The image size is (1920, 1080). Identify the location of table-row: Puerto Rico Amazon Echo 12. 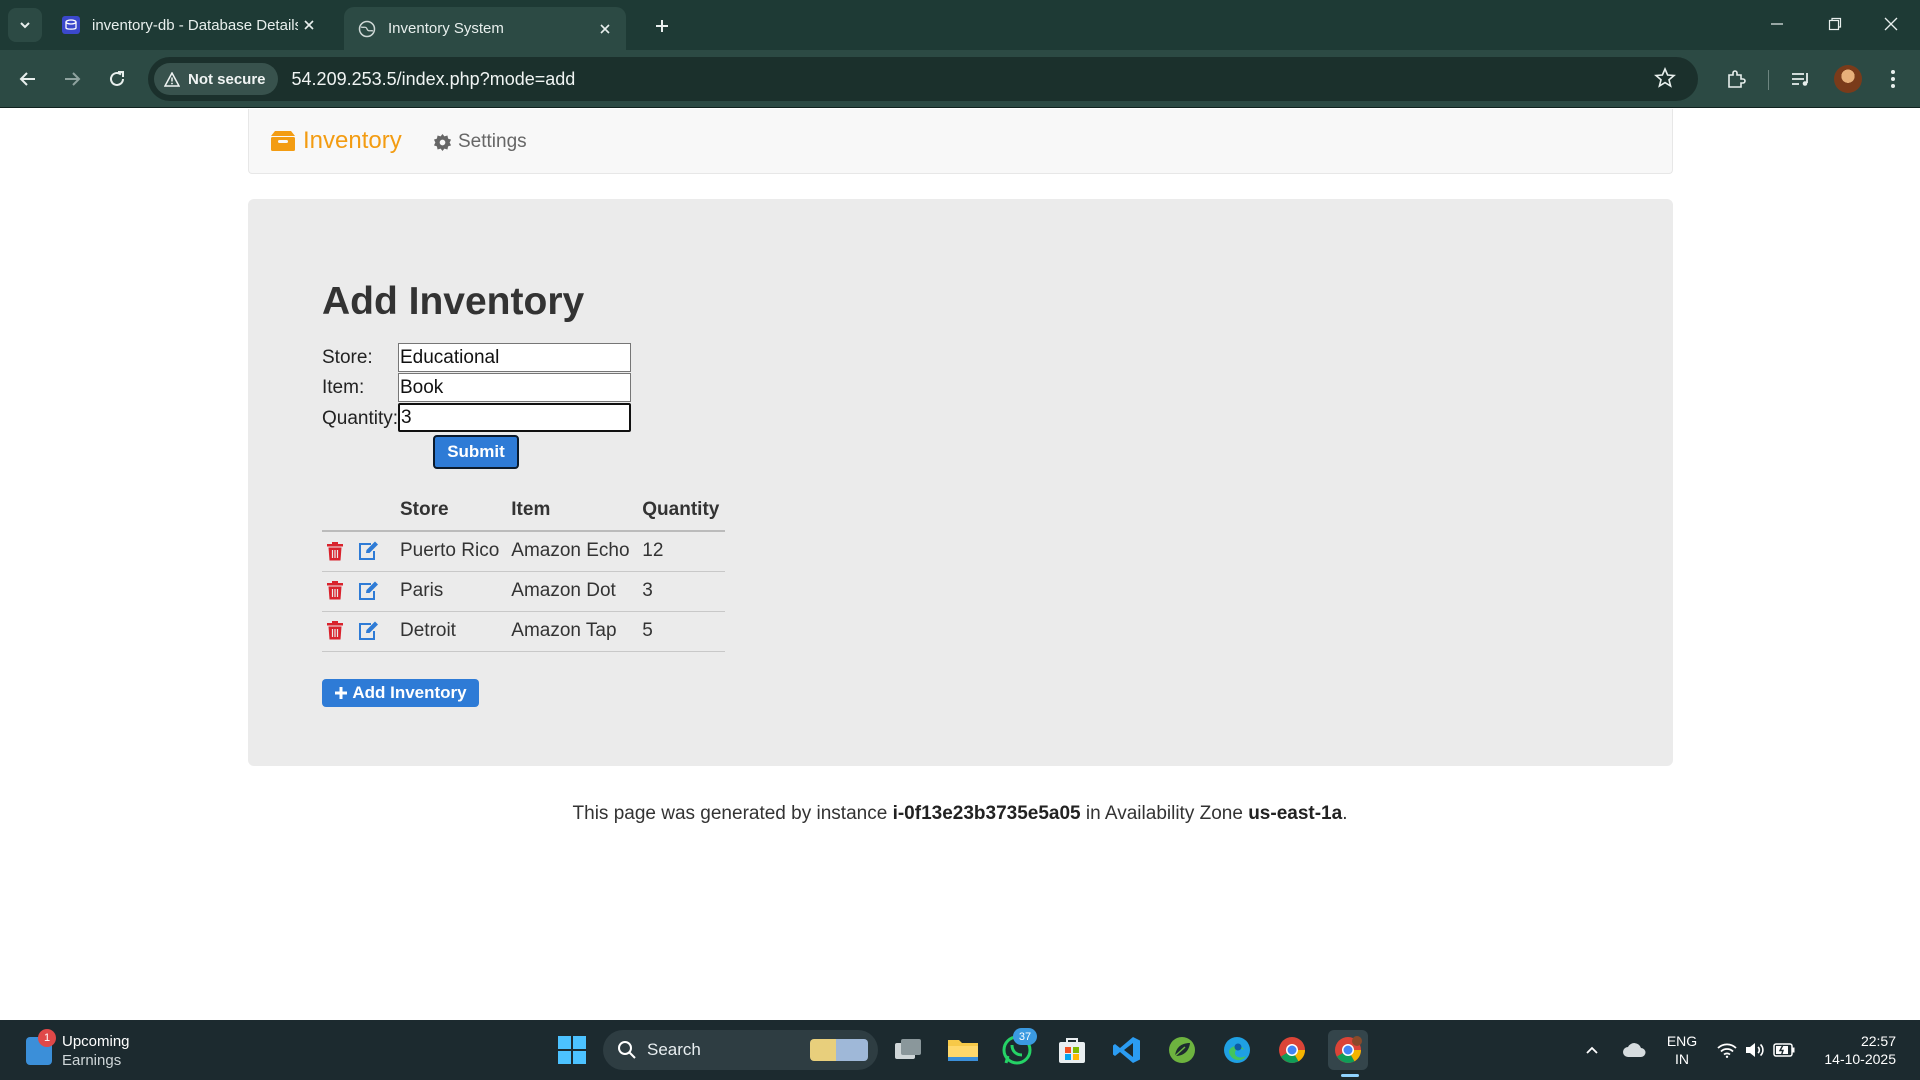
(524, 551).